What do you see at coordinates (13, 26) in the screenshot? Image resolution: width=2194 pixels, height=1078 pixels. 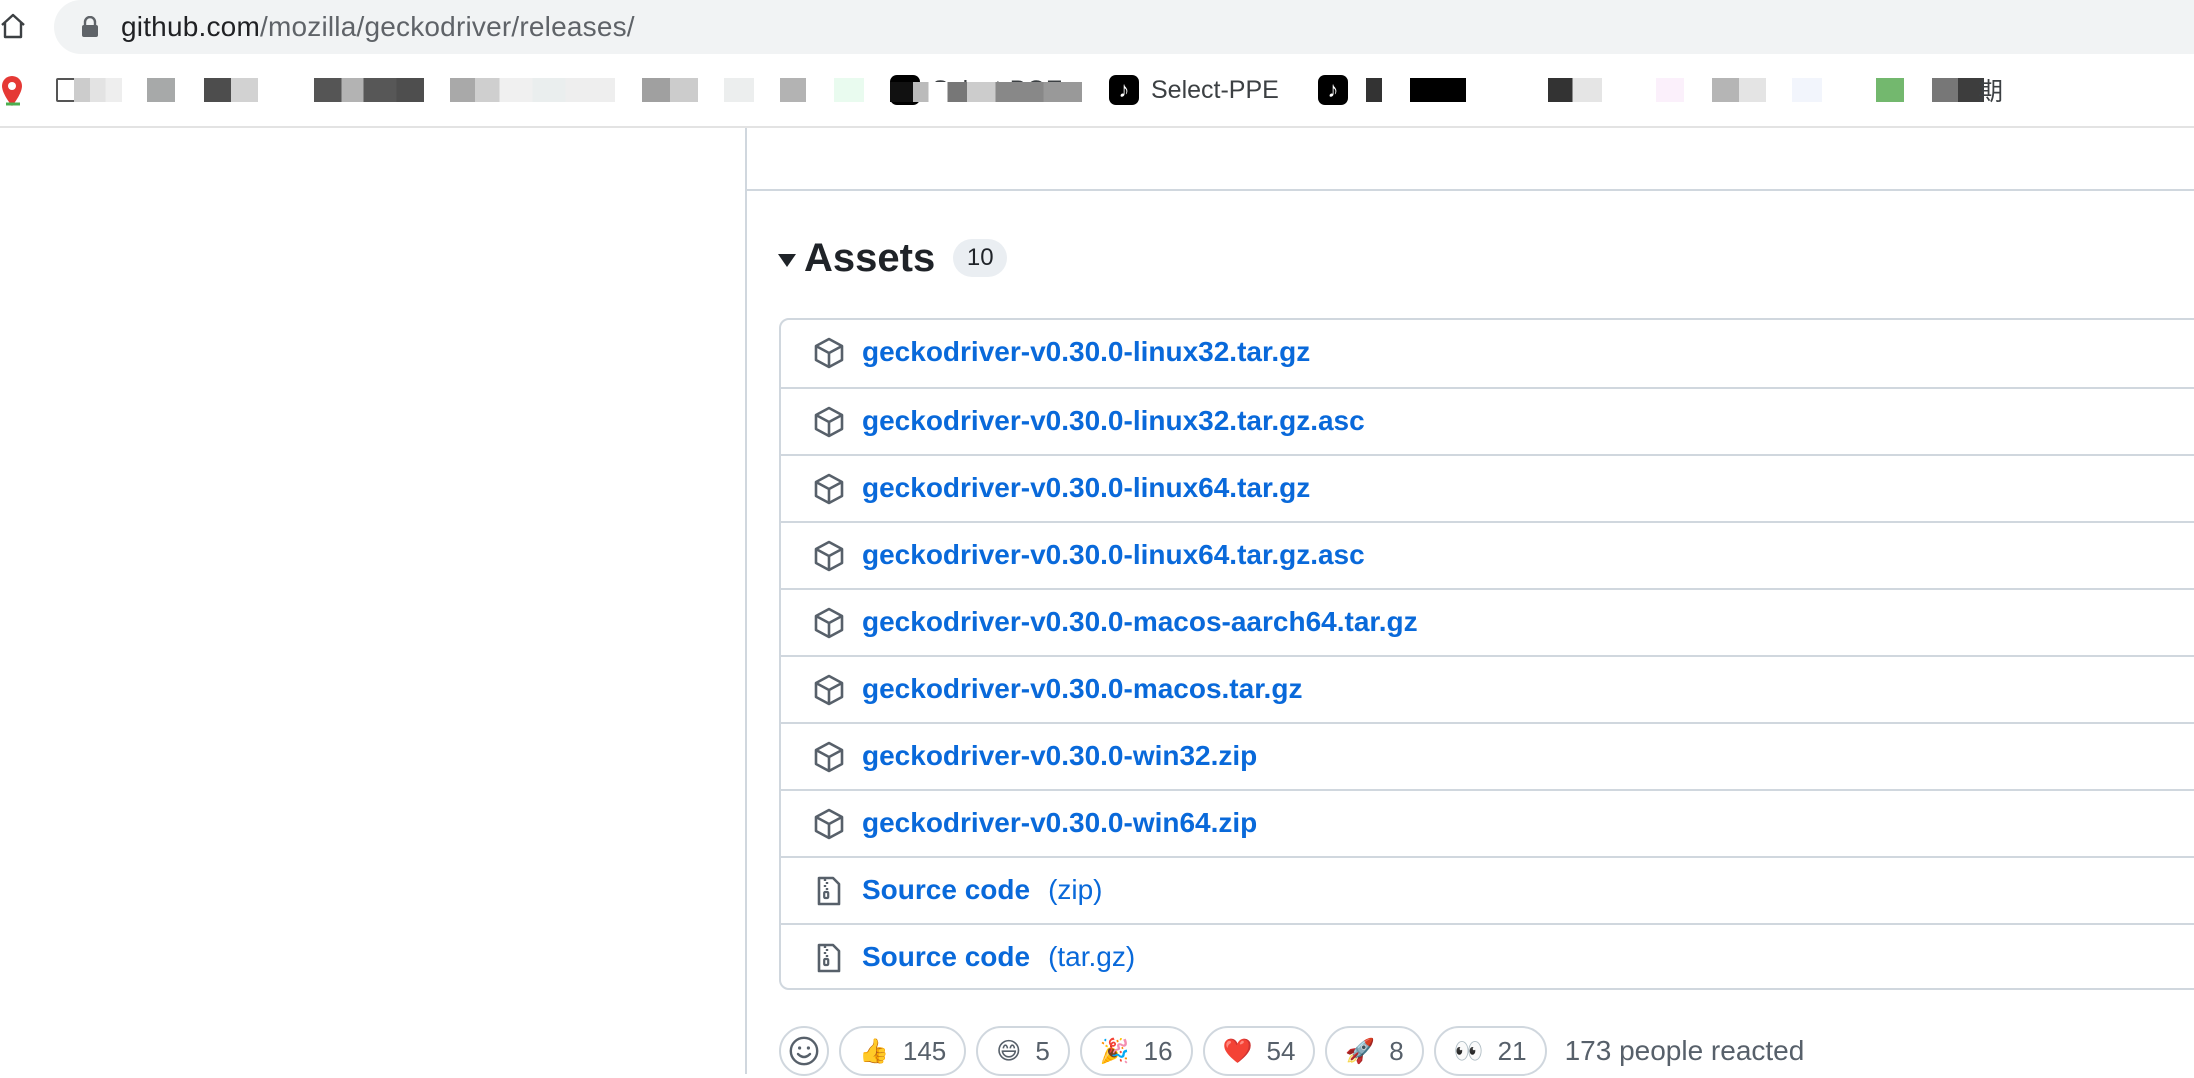 I see `home-icon` at bounding box center [13, 26].